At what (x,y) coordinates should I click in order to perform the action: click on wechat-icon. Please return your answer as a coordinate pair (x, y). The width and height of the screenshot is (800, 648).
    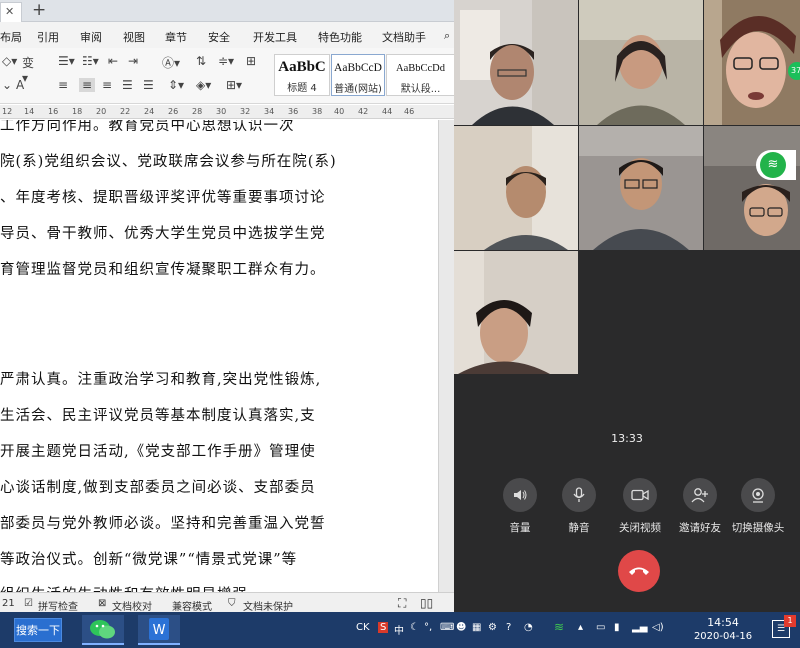
    Looking at the image, I should click on (103, 630).